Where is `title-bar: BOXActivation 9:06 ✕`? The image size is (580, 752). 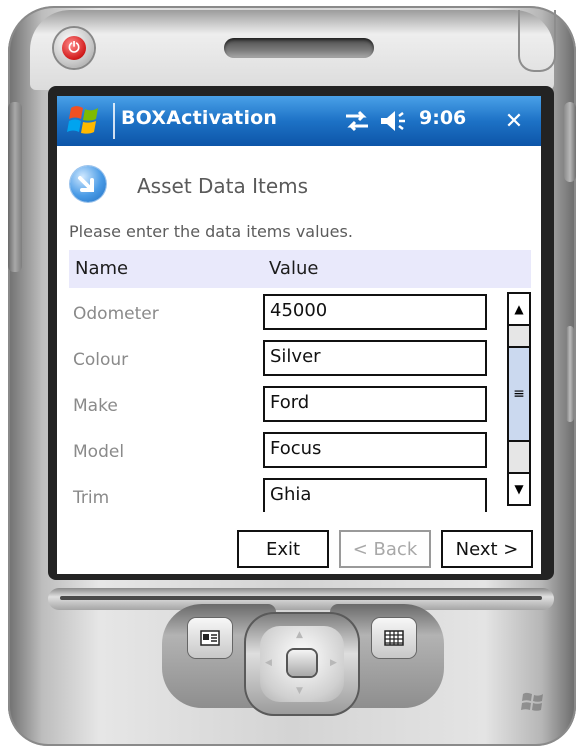
title-bar: BOXActivation 9:06 ✕ is located at coordinates (299, 121).